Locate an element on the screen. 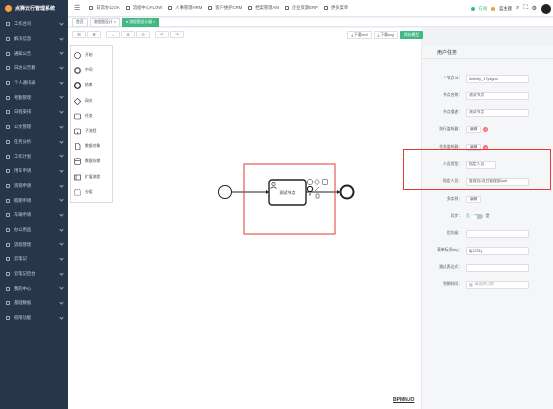  sidebar-item: 用车申请 is located at coordinates (34, 171).